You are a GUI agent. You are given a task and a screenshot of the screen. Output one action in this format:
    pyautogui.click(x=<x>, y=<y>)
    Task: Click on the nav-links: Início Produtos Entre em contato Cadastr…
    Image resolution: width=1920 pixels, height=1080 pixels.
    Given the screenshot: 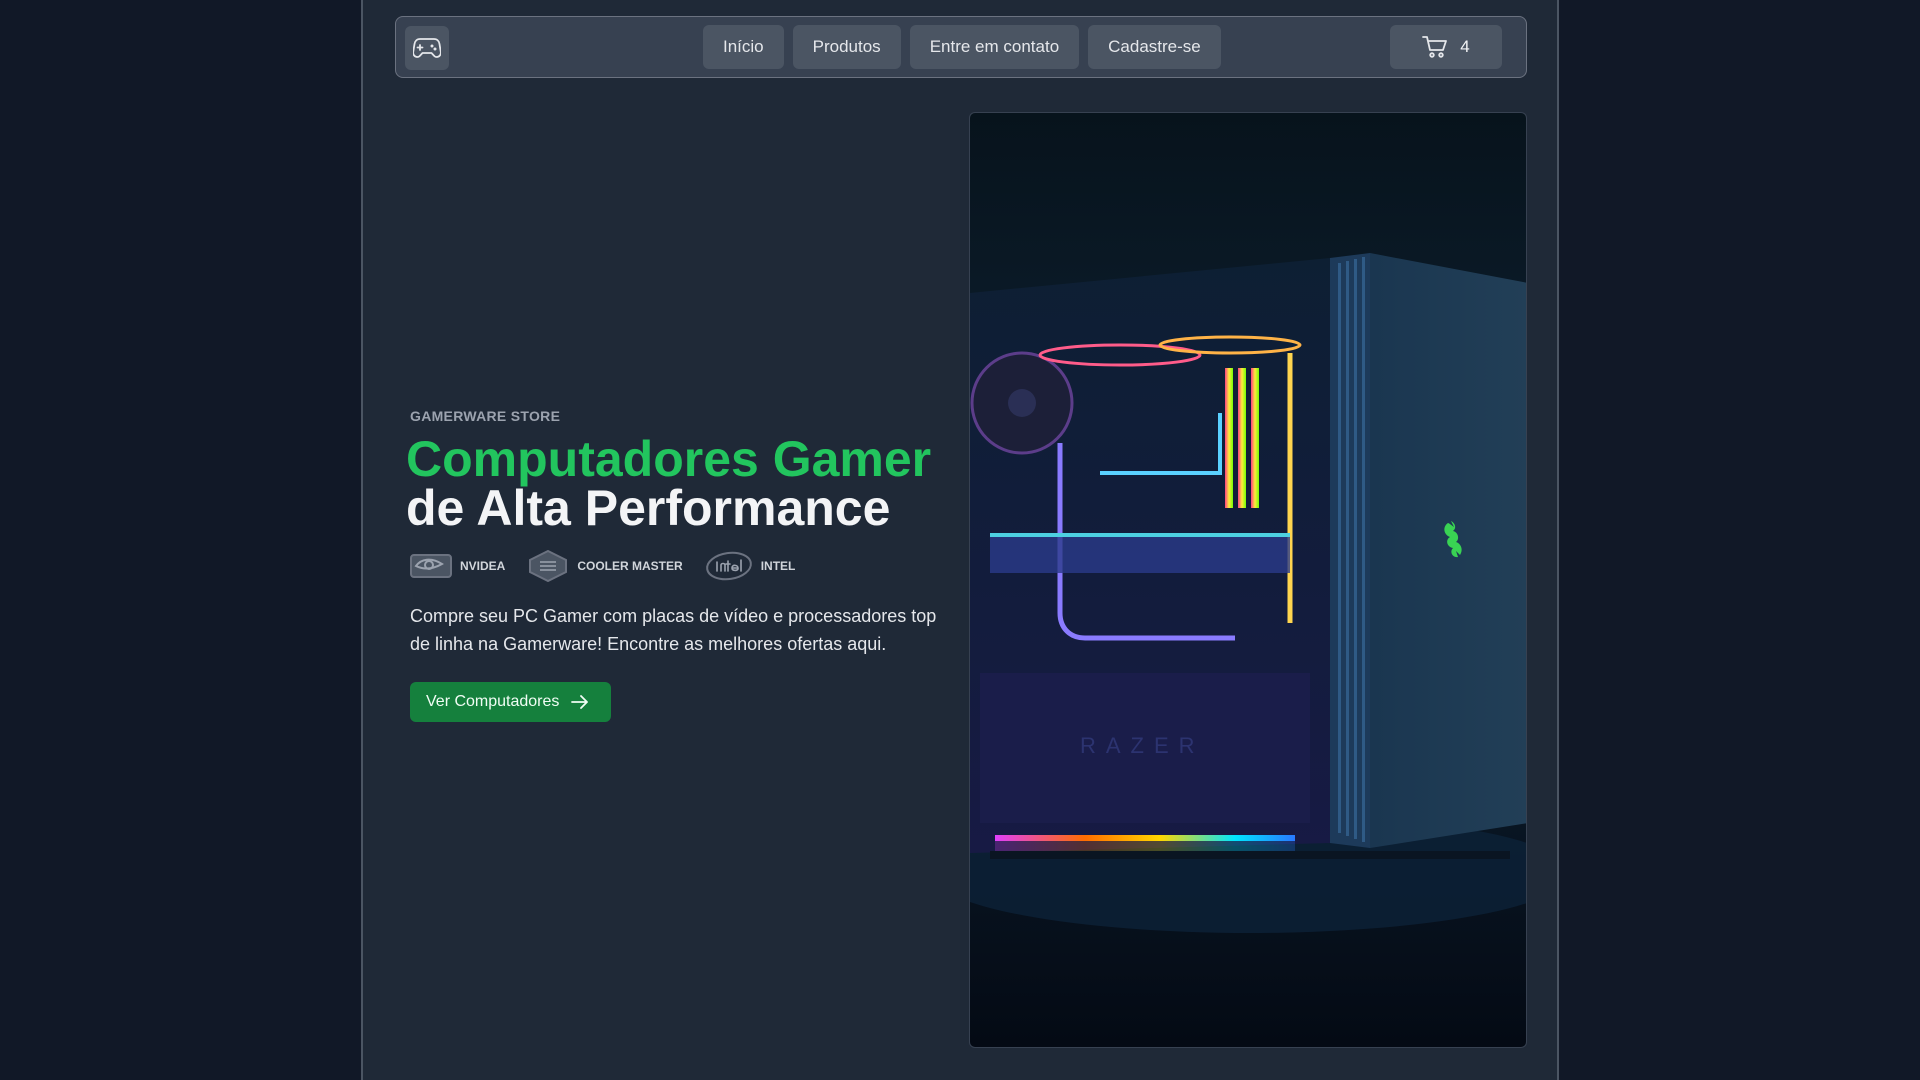 What is the action you would take?
    pyautogui.click(x=962, y=47)
    